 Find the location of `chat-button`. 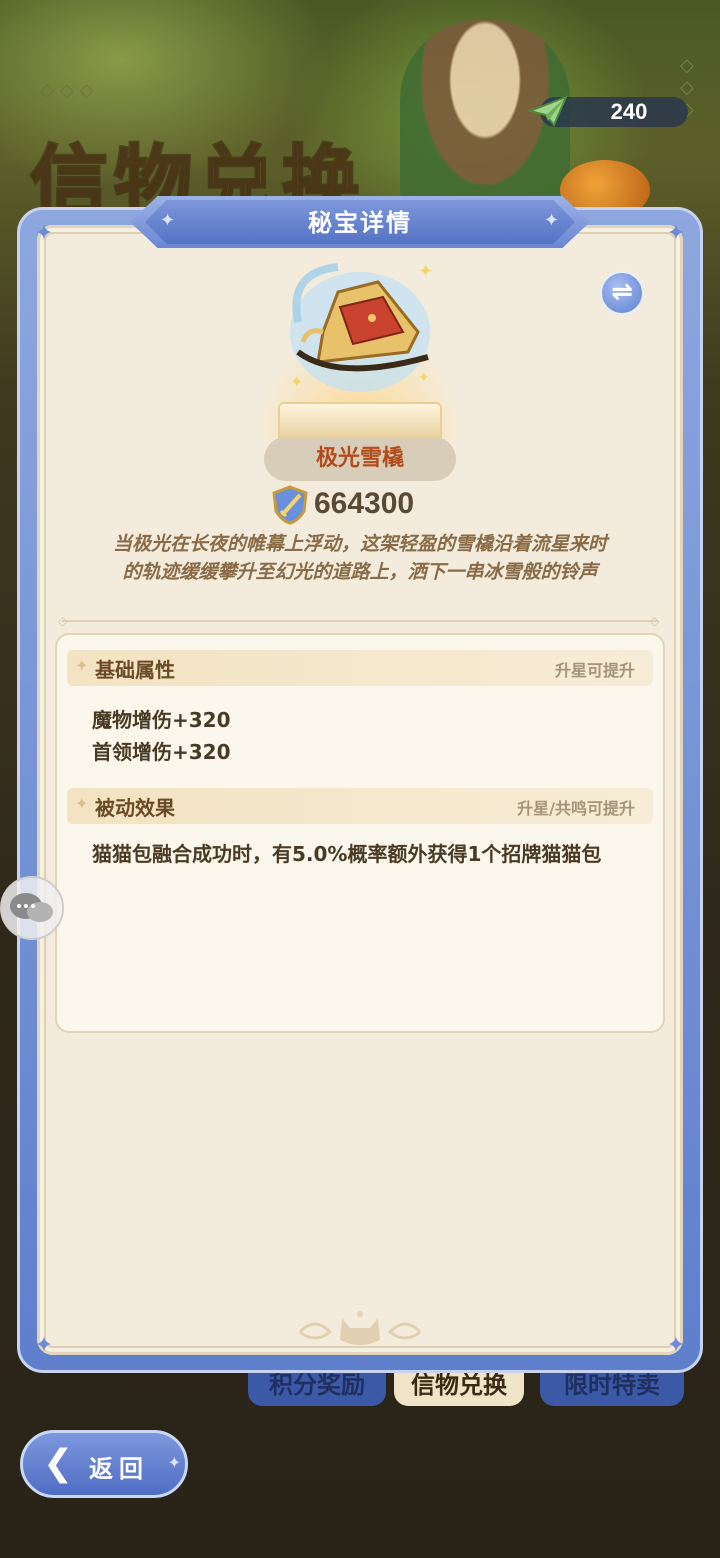

chat-button is located at coordinates (32, 908).